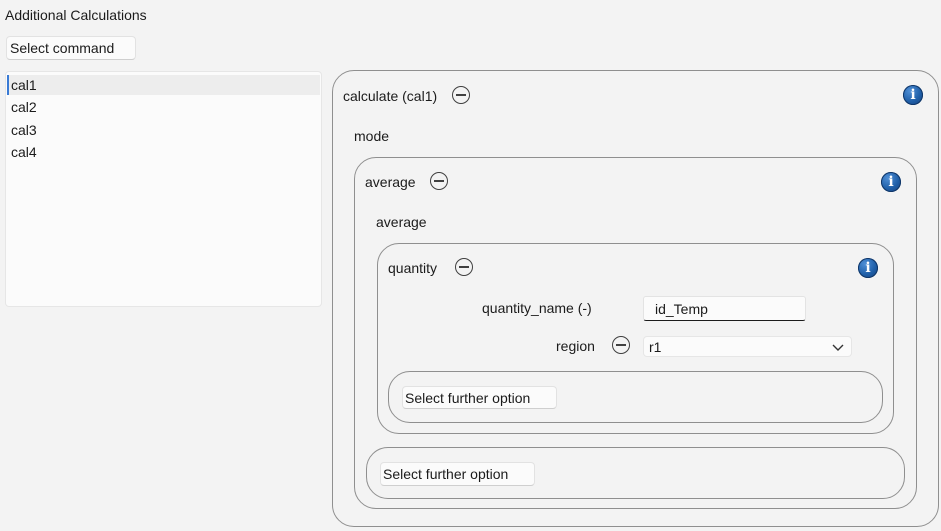  What do you see at coordinates (413, 268) in the screenshot?
I see `quantity-label: quantity` at bounding box center [413, 268].